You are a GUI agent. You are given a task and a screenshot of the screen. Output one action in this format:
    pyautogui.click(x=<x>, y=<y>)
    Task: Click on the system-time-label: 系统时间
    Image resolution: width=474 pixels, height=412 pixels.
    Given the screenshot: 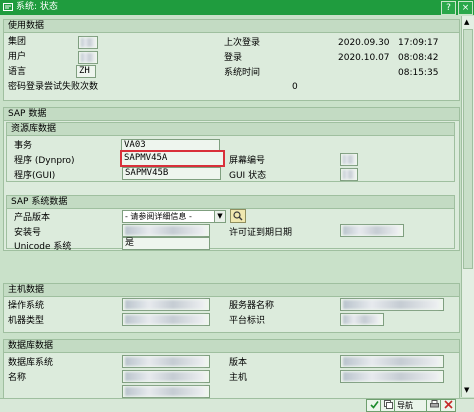 What is the action you would take?
    pyautogui.click(x=242, y=73)
    